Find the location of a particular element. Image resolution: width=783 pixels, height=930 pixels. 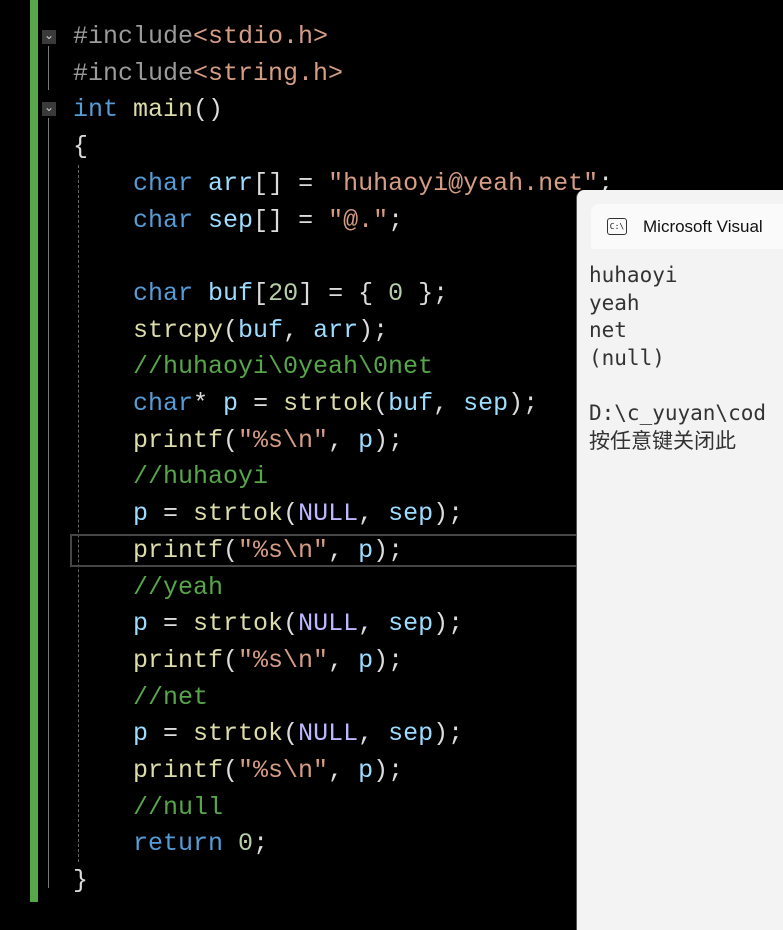

code-token: ] = { is located at coordinates (343, 293).